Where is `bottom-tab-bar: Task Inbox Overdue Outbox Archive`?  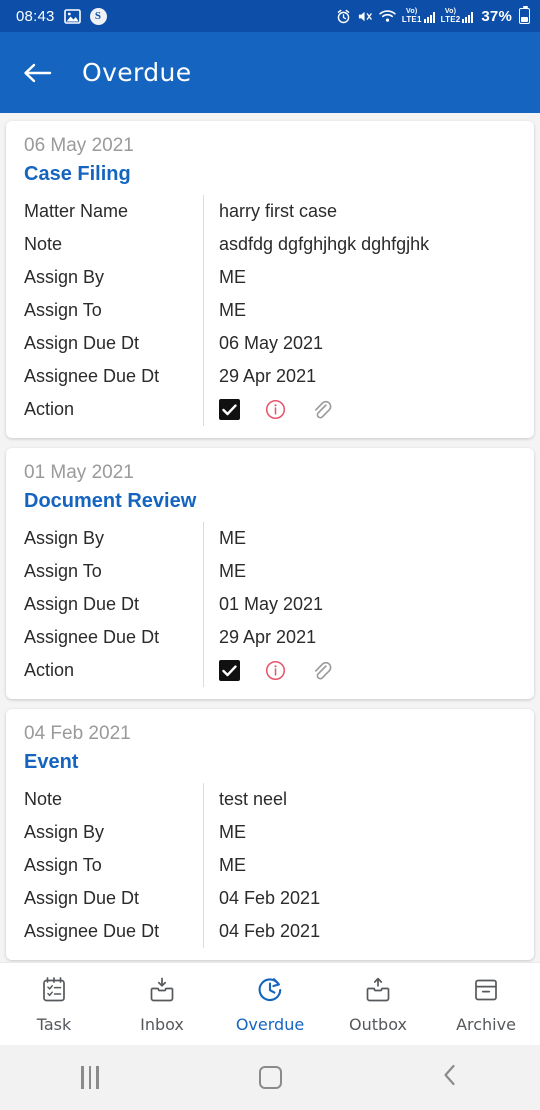 bottom-tab-bar: Task Inbox Overdue Outbox Archive is located at coordinates (270, 1003).